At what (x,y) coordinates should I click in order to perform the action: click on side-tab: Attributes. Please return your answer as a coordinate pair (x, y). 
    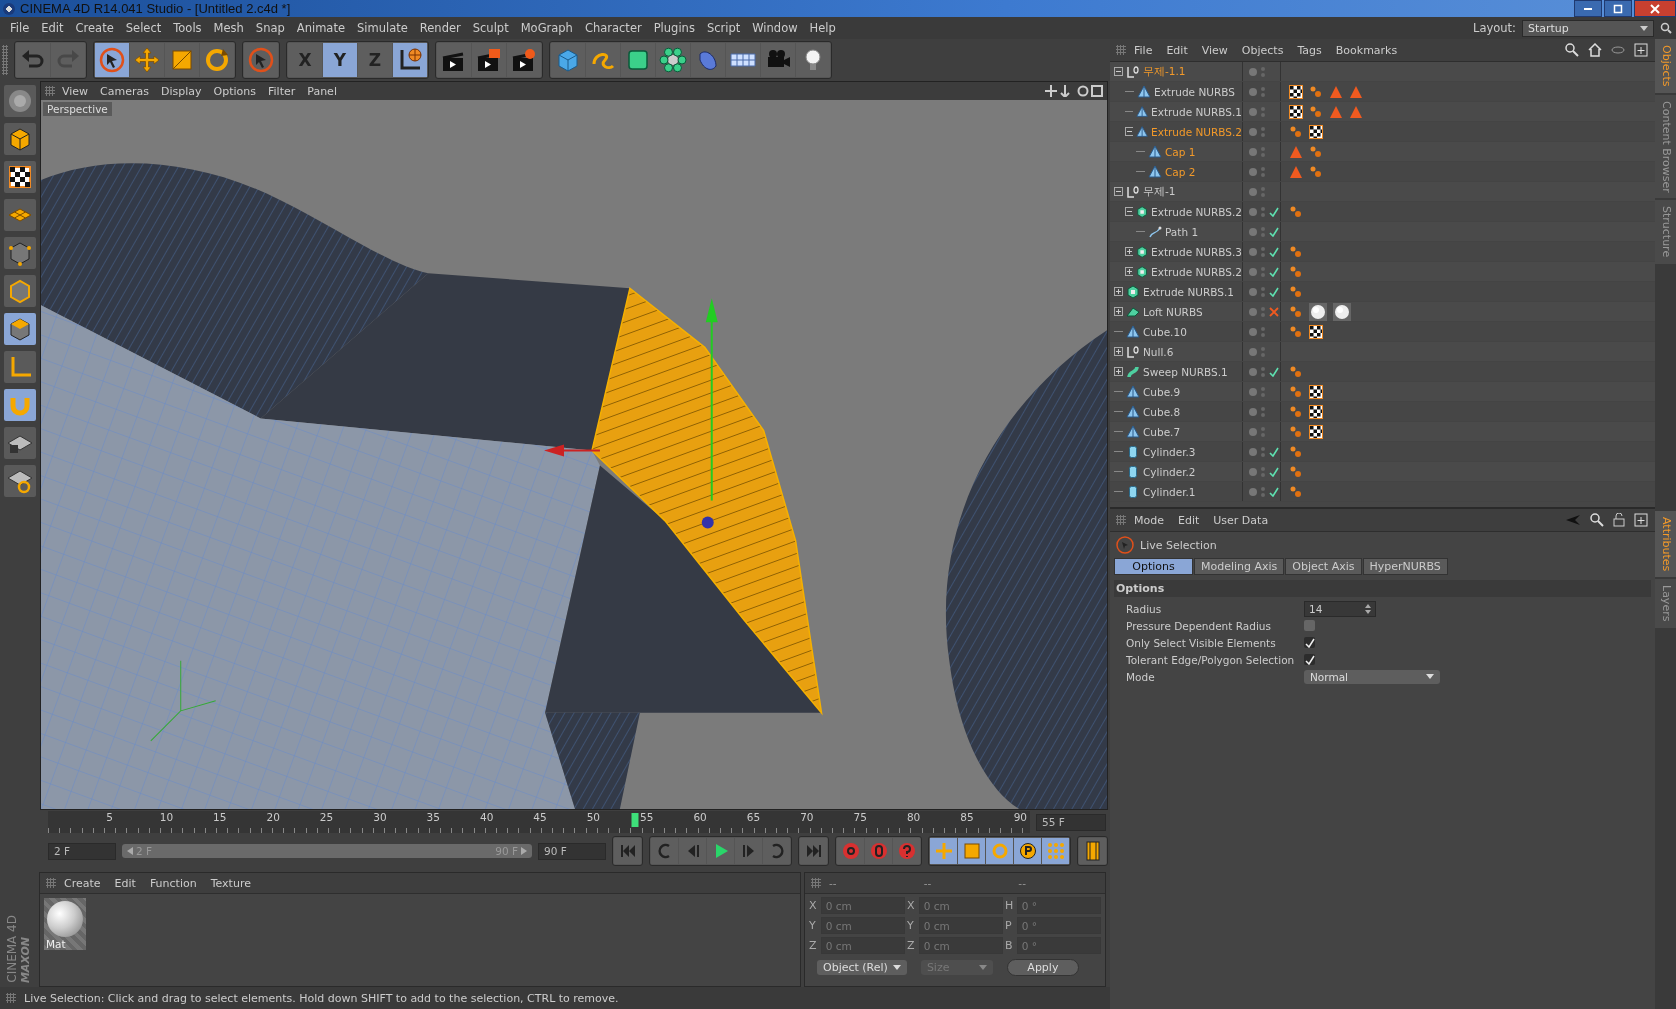
    Looking at the image, I should click on (1665, 544).